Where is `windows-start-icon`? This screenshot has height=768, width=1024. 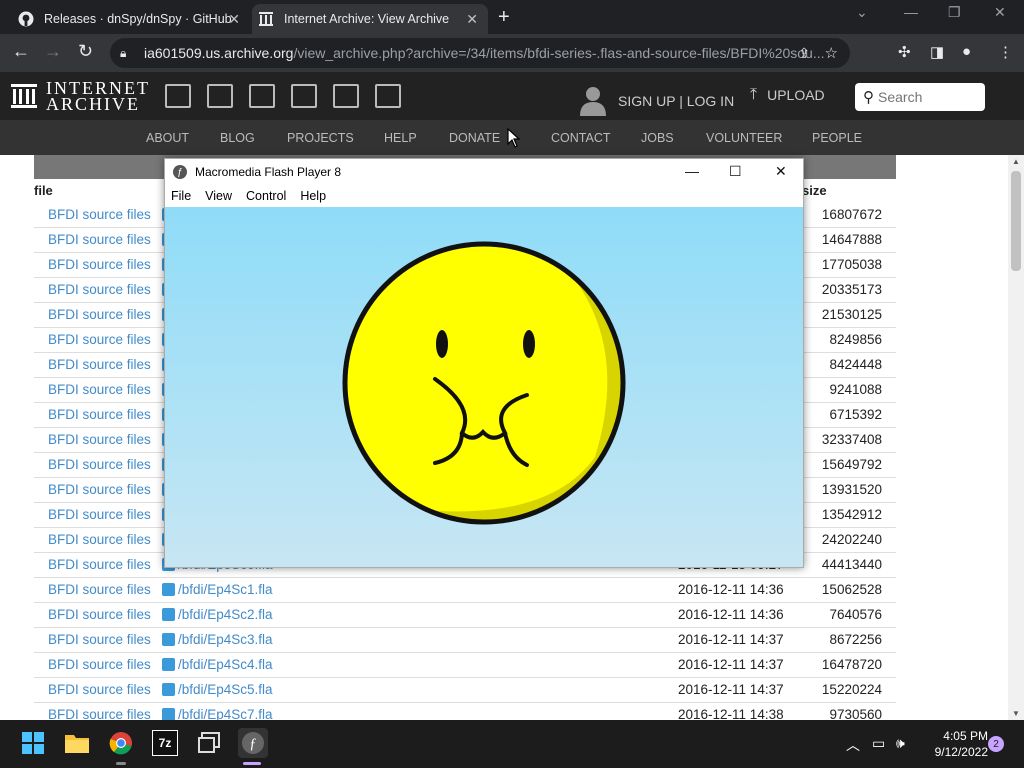
windows-start-icon is located at coordinates (33, 743).